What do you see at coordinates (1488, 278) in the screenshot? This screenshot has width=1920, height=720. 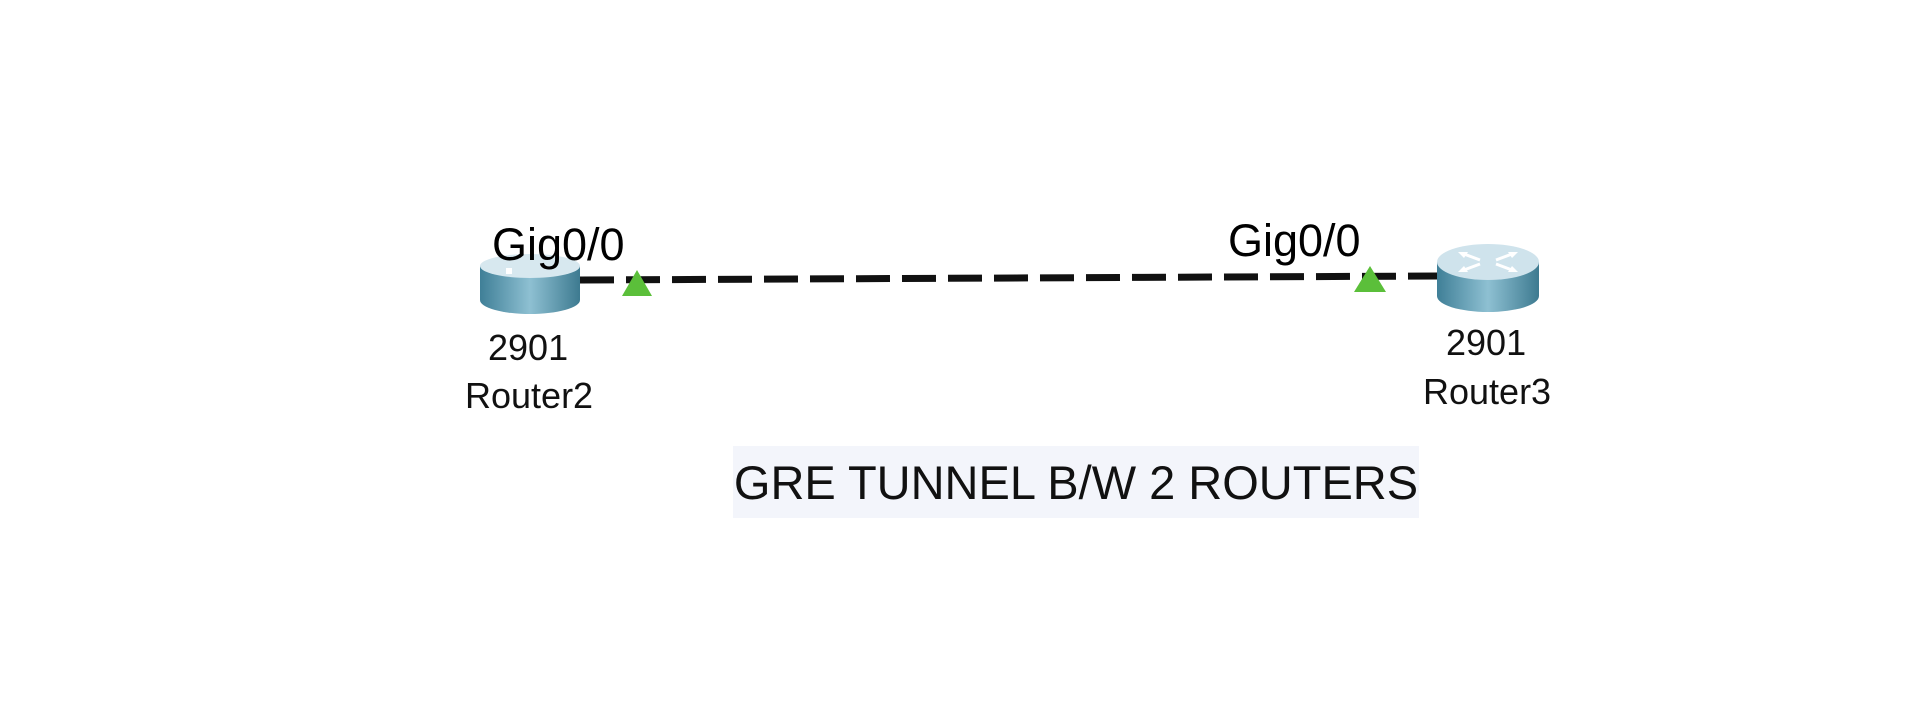 I see `router3-icon` at bounding box center [1488, 278].